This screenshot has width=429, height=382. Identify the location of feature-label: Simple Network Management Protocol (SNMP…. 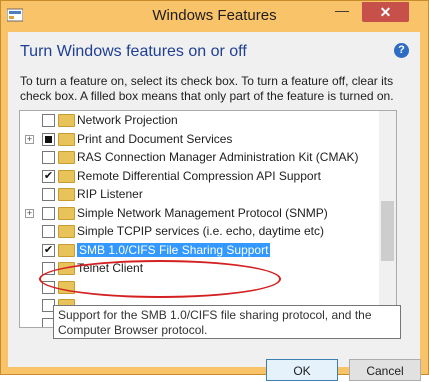
(202, 213).